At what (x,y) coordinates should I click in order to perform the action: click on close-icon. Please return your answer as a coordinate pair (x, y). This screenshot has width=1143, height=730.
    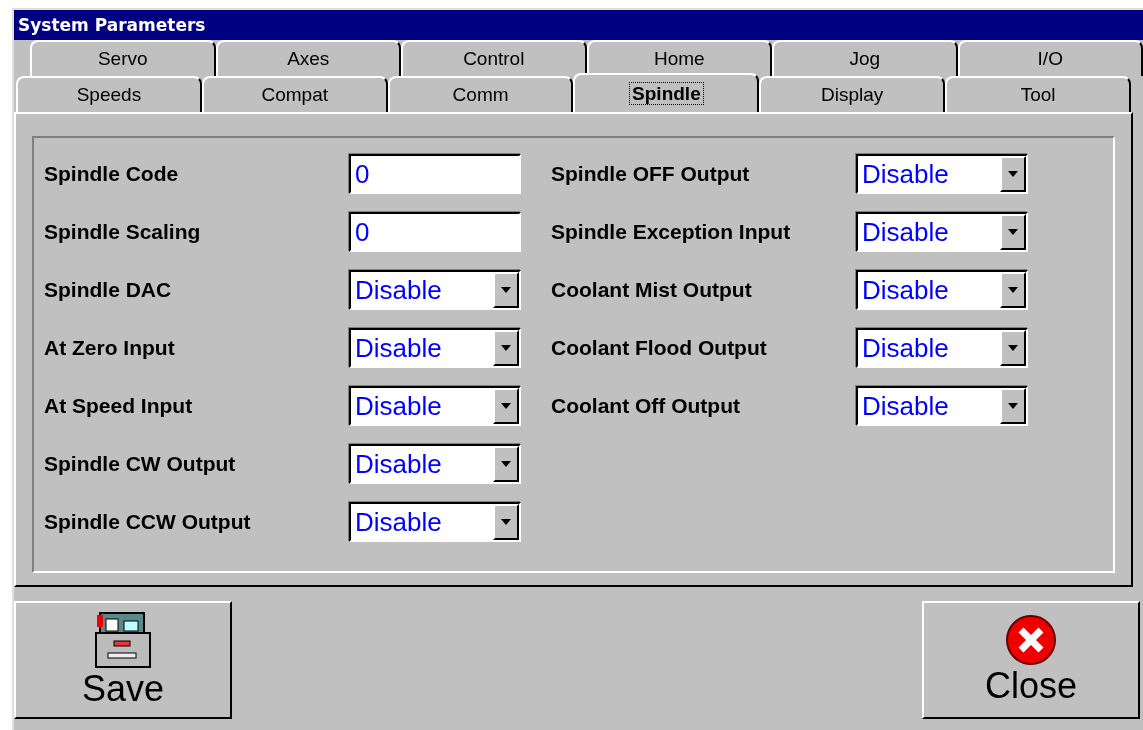
    Looking at the image, I should click on (1031, 640).